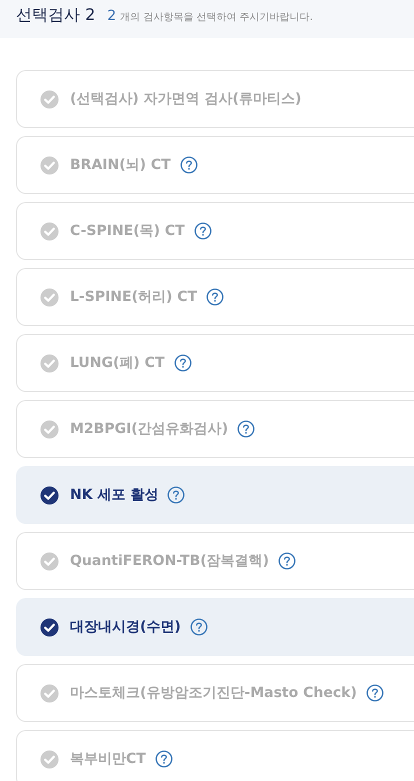 This screenshot has height=781, width=414. I want to click on option-label: 복부비만CT, so click(108, 759).